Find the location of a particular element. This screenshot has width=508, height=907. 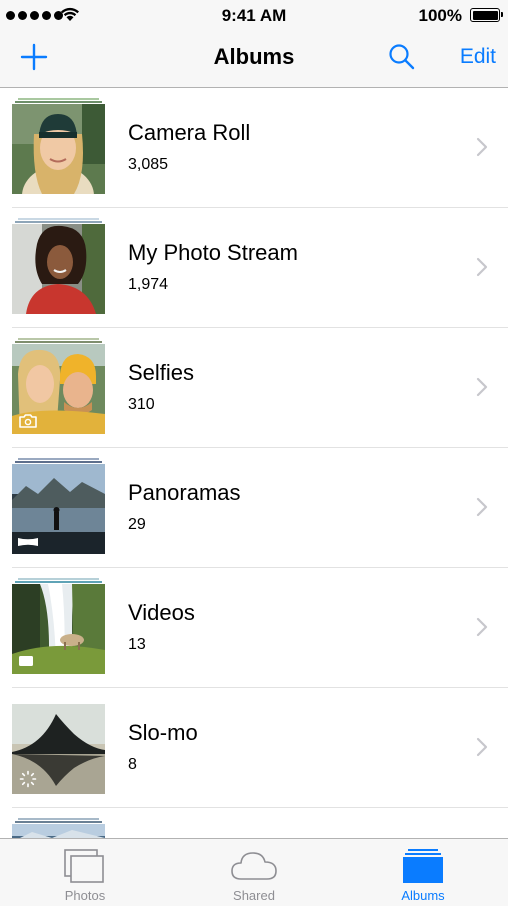

navigation-bar: Albums Edit is located at coordinates (254, 59).